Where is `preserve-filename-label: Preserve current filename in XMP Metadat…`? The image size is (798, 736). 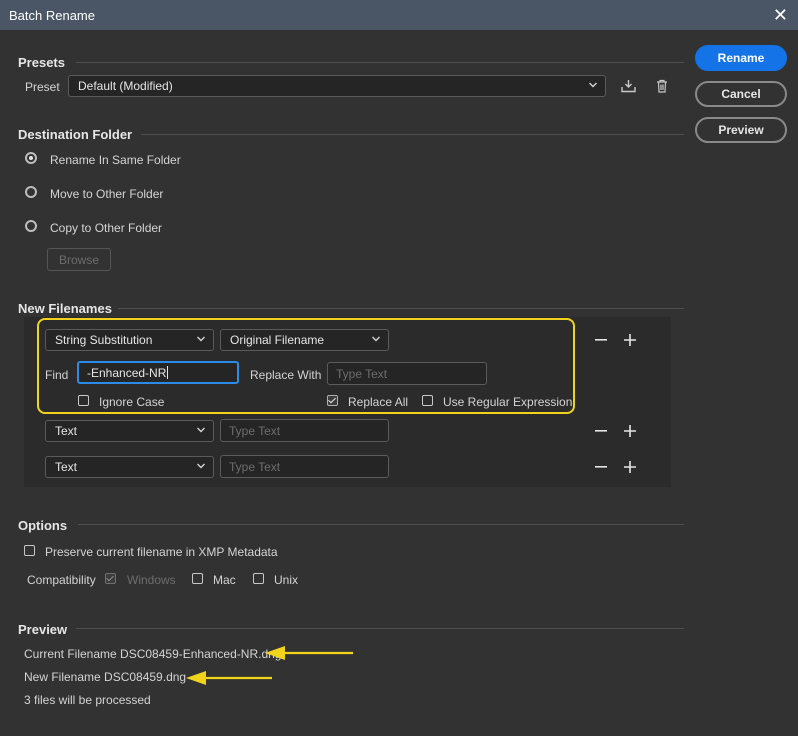
preserve-filename-label: Preserve current filename in XMP Metadat… is located at coordinates (161, 552).